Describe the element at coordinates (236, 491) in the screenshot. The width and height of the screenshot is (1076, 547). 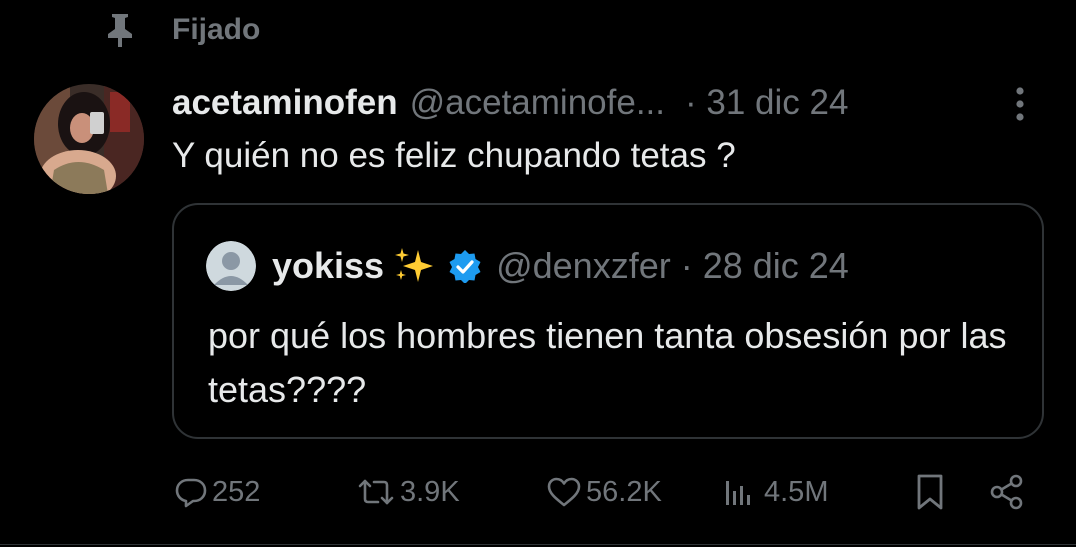
I see `reply-count: 252` at that location.